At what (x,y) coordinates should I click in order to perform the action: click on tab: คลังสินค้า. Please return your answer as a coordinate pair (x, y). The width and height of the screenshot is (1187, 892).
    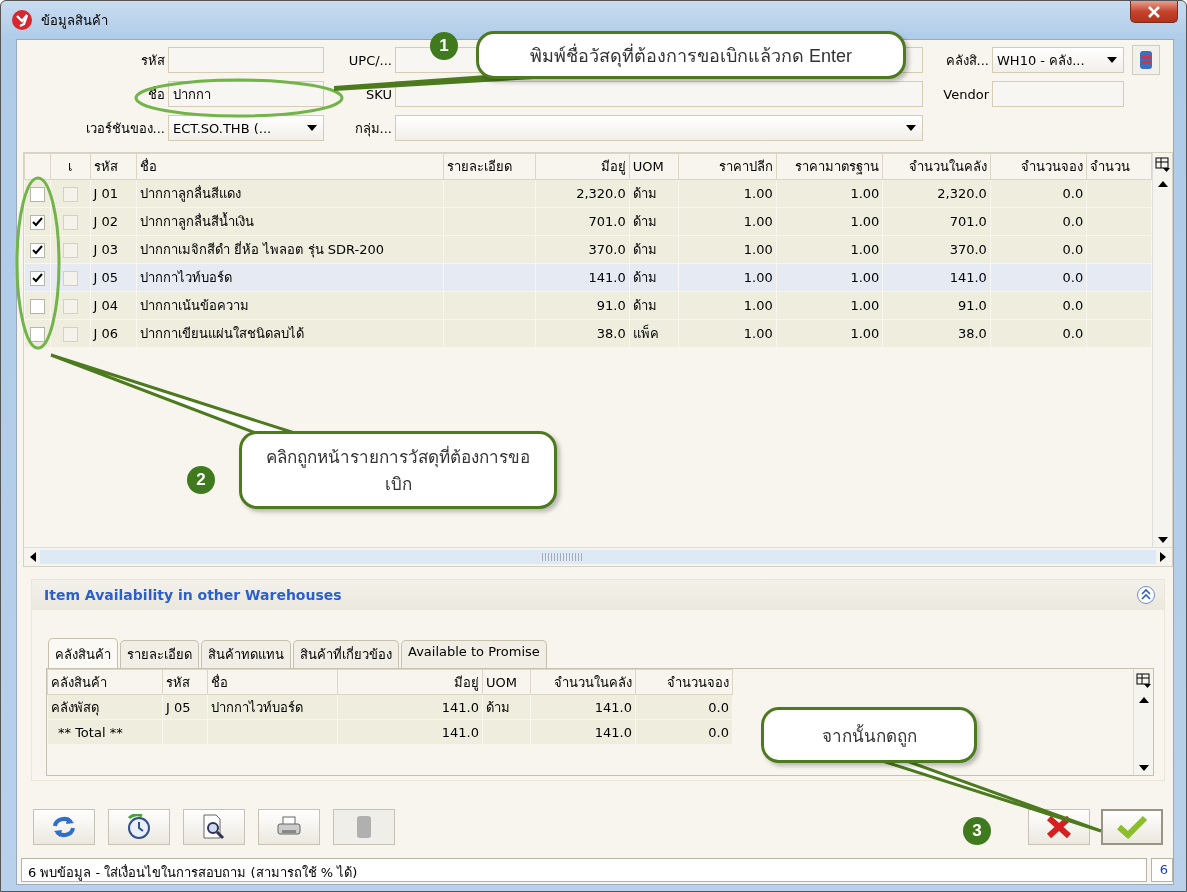
    Looking at the image, I should click on (83, 653).